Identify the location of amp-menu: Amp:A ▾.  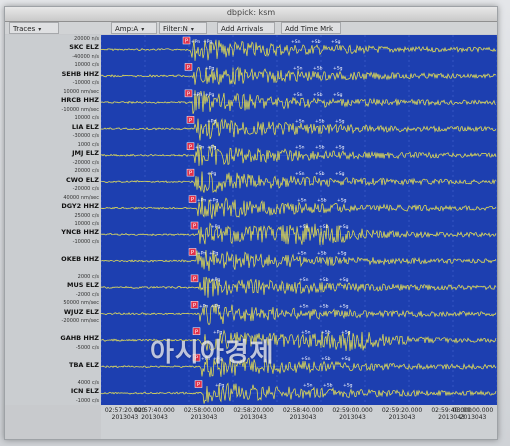
(134, 28).